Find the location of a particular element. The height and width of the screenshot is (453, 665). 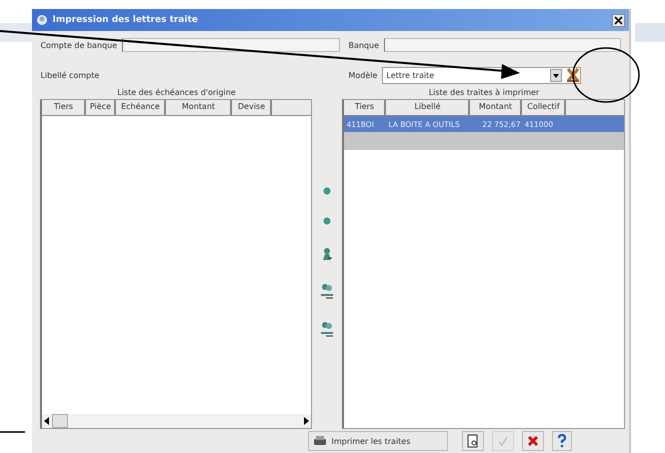

field-label: Compte de banque is located at coordinates (79, 45).